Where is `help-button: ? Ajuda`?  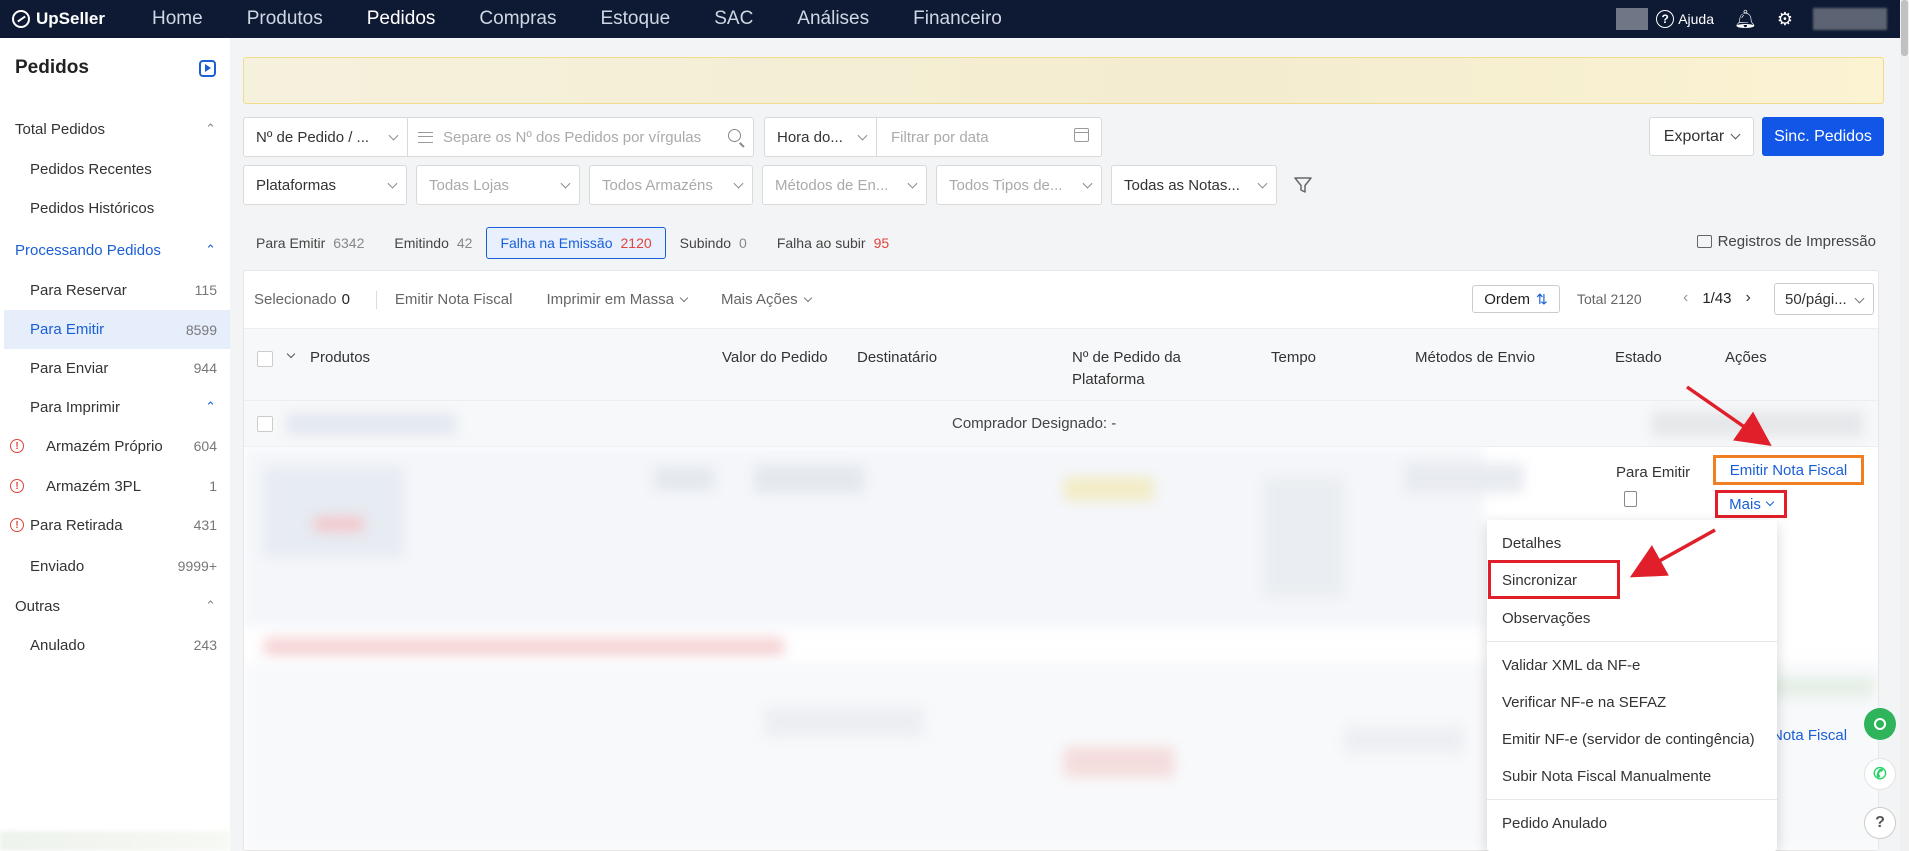 help-button: ? Ajuda is located at coordinates (1685, 19).